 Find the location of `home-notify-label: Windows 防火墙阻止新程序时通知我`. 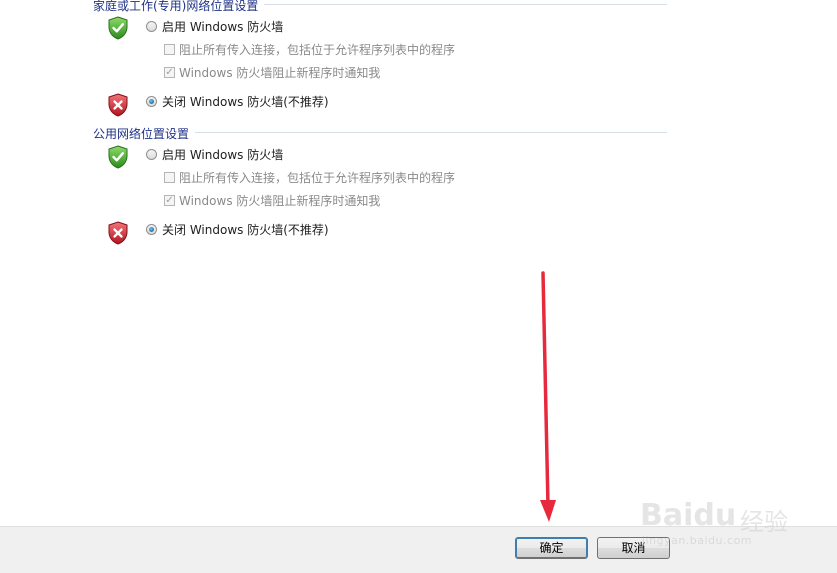

home-notify-label: Windows 防火墙阻止新程序时通知我 is located at coordinates (280, 72).